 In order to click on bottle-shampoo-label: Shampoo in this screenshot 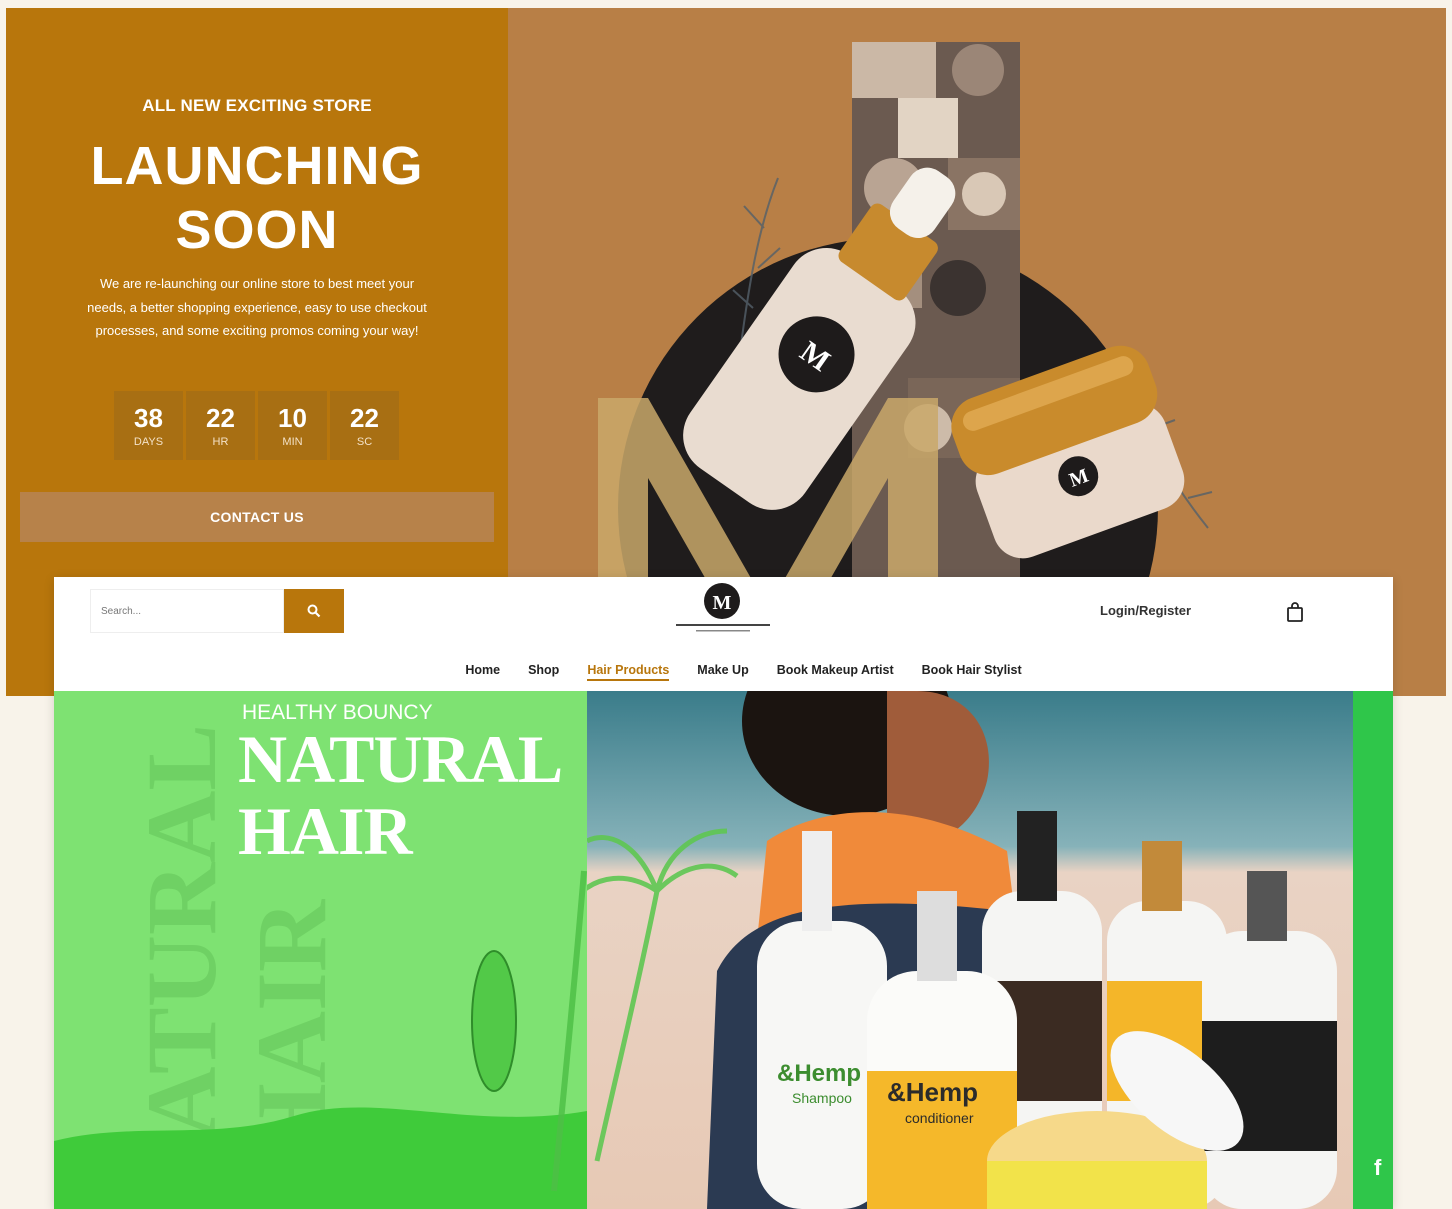, I will do `click(822, 1098)`.